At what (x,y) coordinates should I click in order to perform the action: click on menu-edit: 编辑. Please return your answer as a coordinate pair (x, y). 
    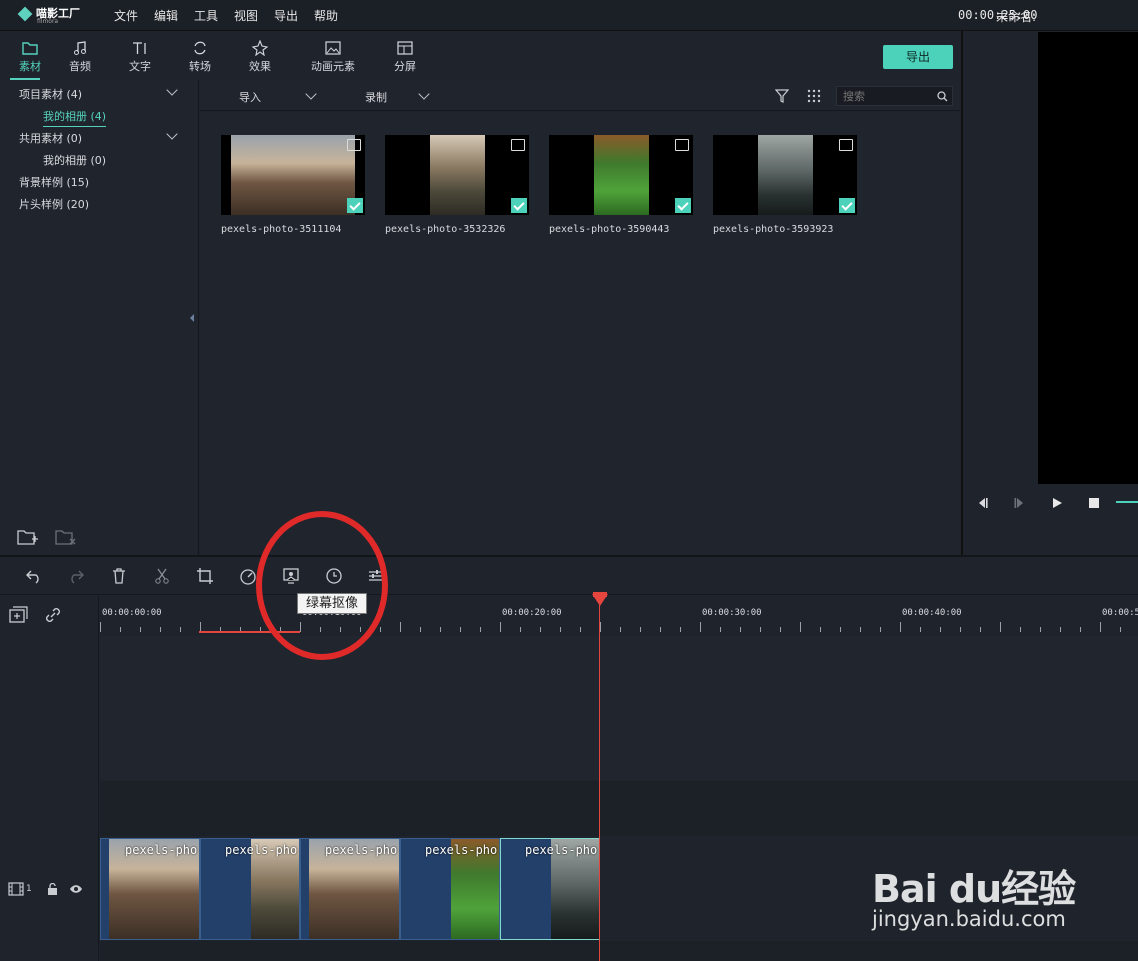
    Looking at the image, I should click on (166, 15).